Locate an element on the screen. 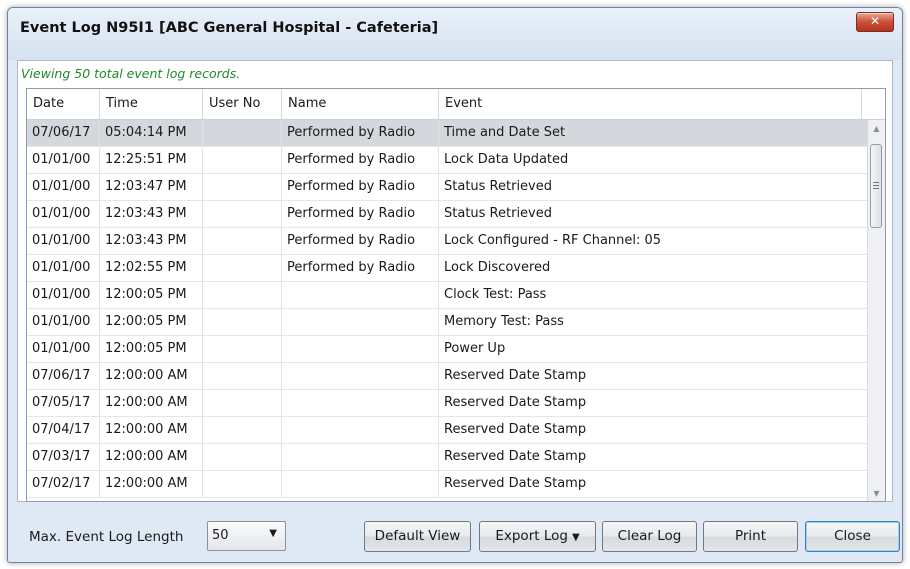  cell-date: 07/03/17 is located at coordinates (63, 457).